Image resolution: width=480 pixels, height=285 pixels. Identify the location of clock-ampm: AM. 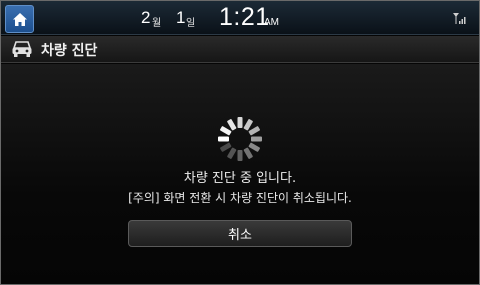
(271, 22).